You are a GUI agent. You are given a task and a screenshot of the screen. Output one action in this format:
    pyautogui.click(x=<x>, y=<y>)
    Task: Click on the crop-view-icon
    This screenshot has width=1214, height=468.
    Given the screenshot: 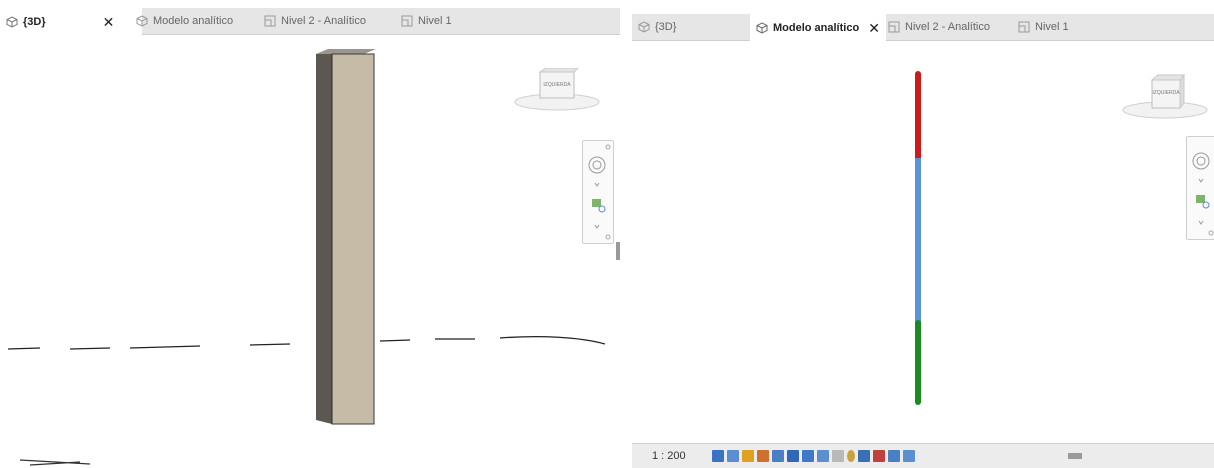 What is the action you would take?
    pyautogui.click(x=793, y=456)
    